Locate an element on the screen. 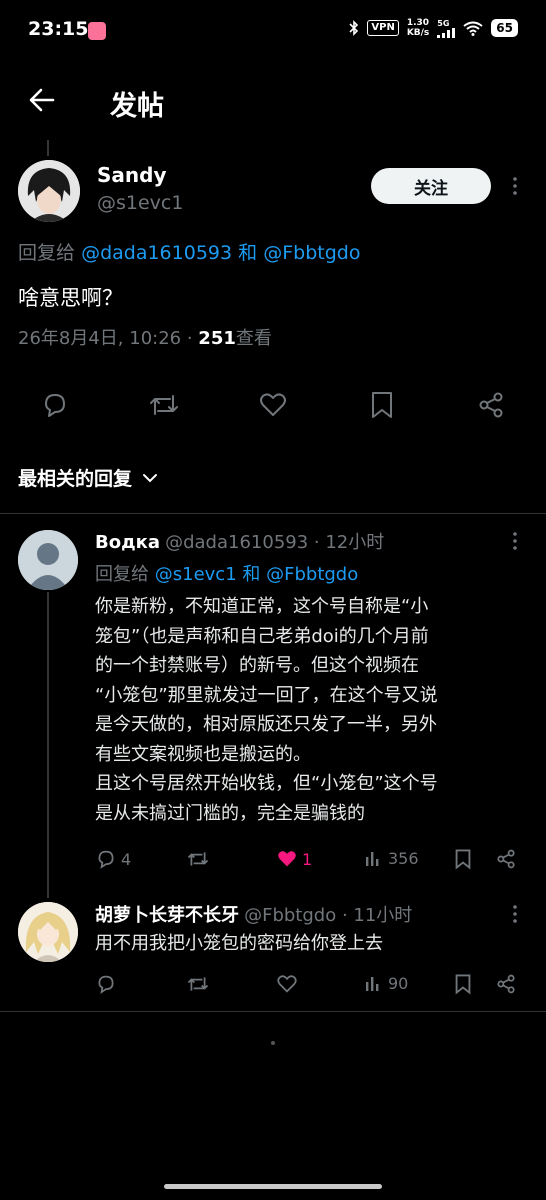 The width and height of the screenshot is (546, 1200). views-button: 356 is located at coordinates (391, 858).